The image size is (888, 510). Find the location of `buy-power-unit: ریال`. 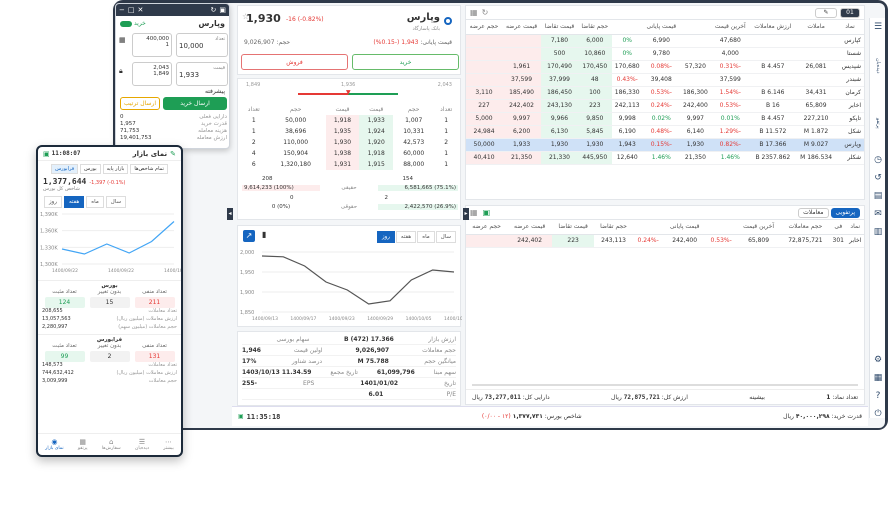

buy-power-unit: ریال is located at coordinates (788, 416).